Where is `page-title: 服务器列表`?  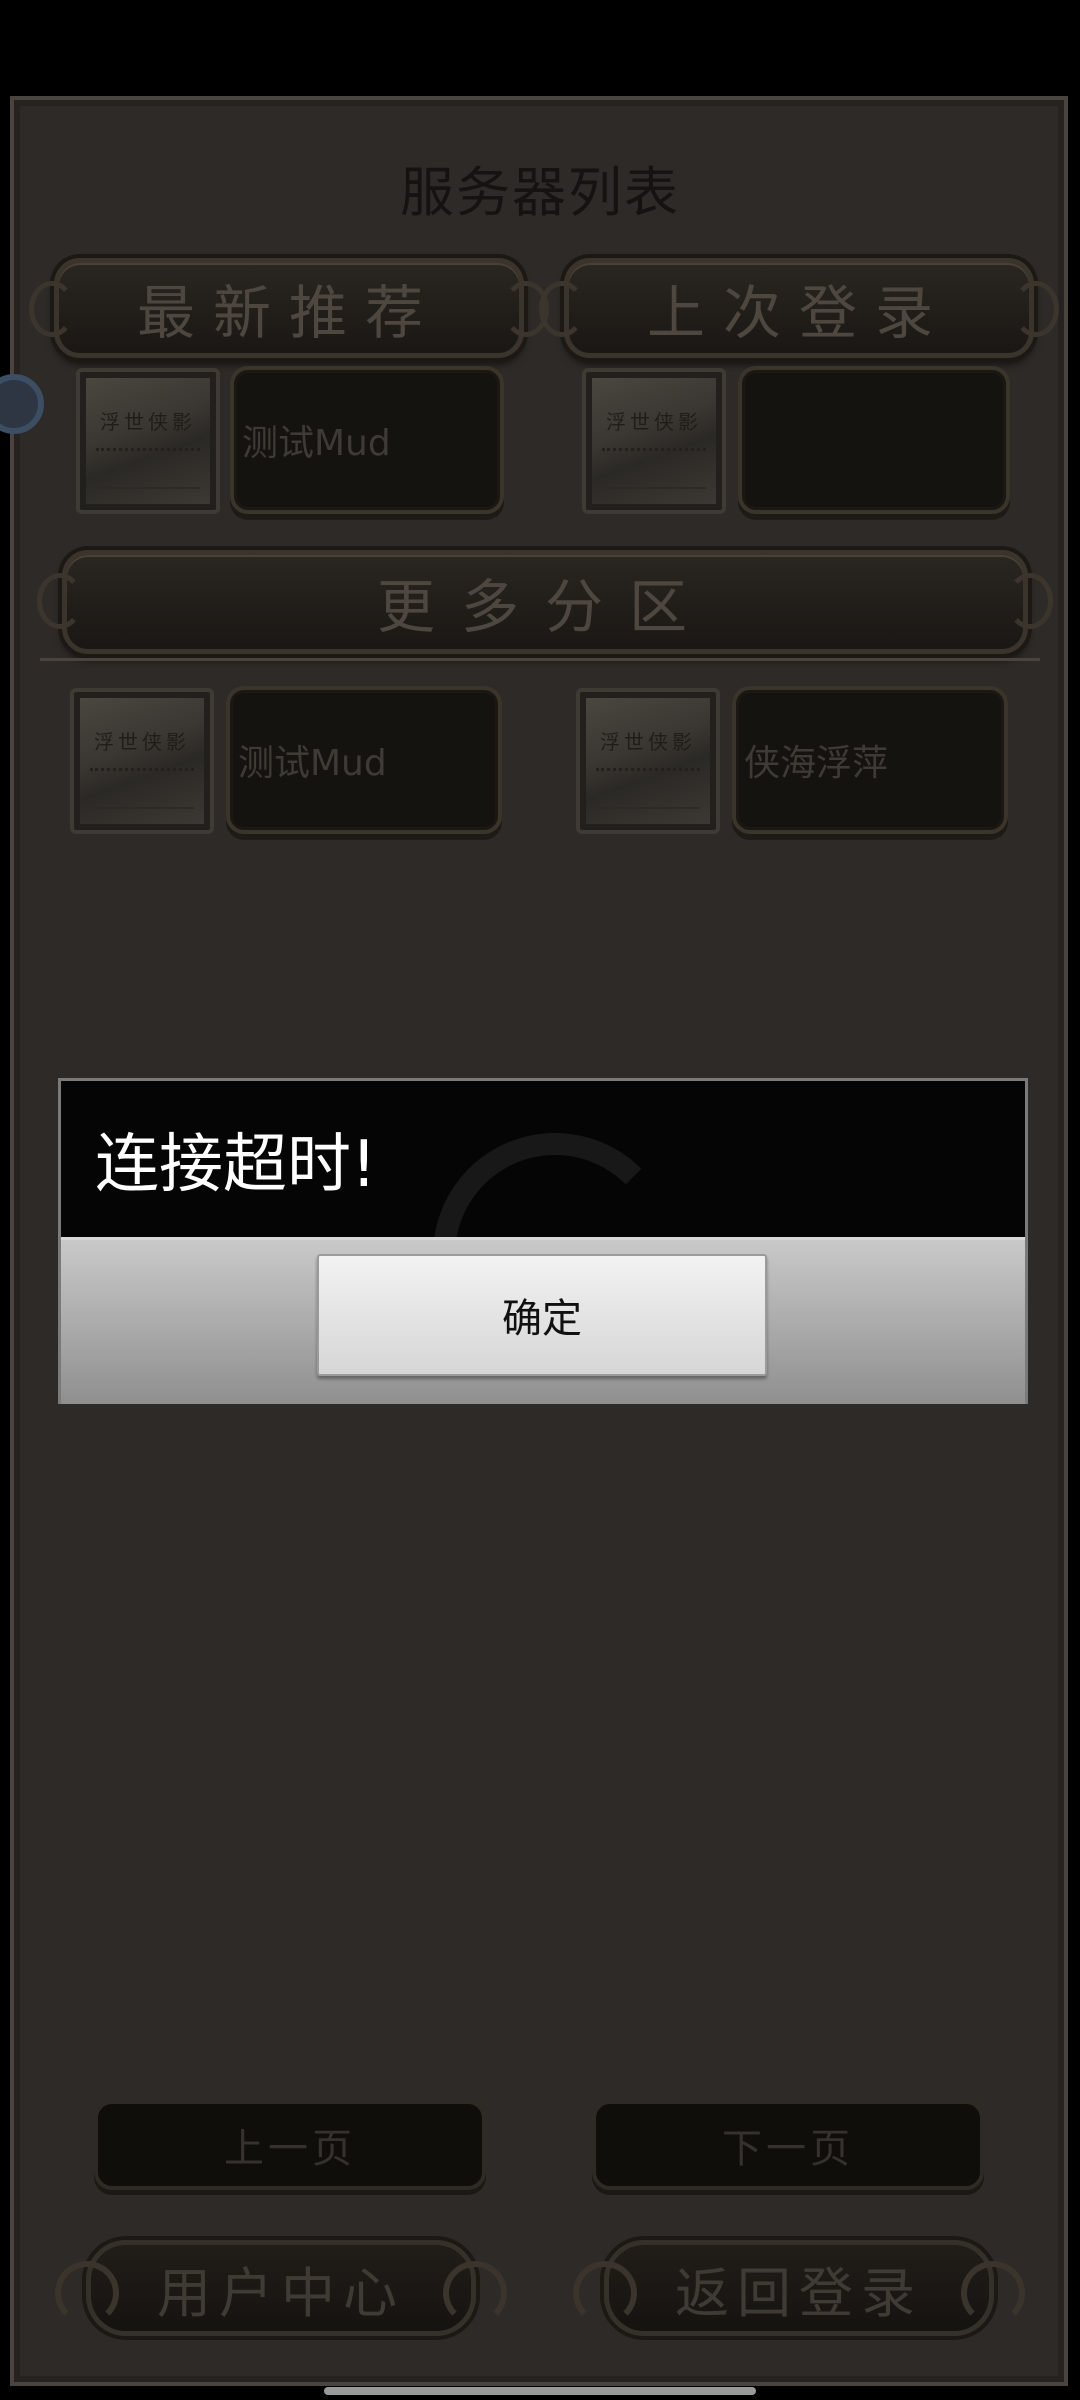
page-title: 服务器列表 is located at coordinates (540, 192).